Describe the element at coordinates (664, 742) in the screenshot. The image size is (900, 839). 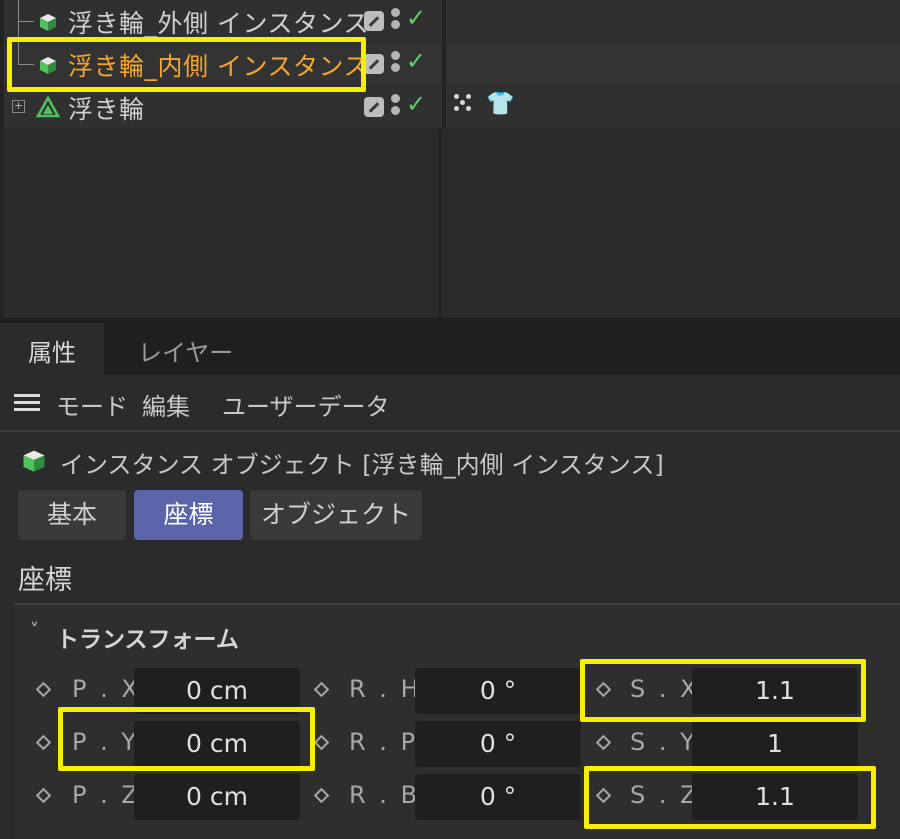
I see `param-label-sy: S . Y` at that location.